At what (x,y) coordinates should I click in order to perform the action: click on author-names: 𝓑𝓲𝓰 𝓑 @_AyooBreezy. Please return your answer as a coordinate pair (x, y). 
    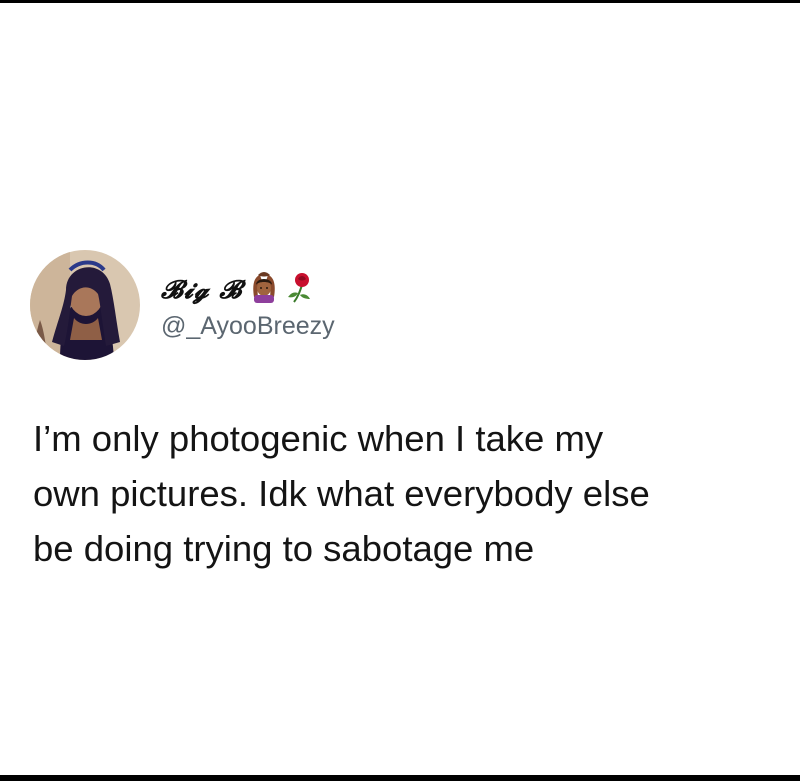
    Looking at the image, I should click on (248, 305).